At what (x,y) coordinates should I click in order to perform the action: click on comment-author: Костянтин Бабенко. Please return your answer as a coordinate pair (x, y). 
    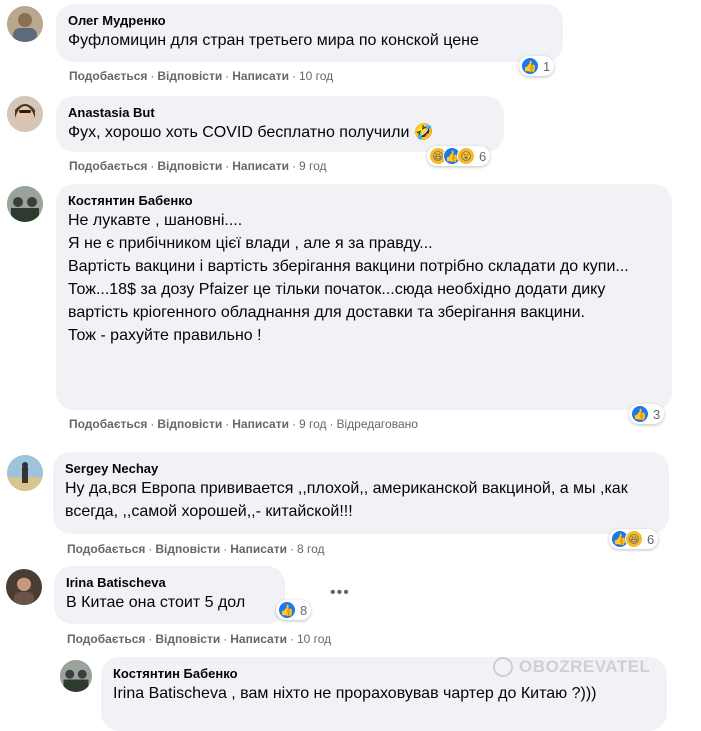
    Looking at the image, I should click on (364, 200).